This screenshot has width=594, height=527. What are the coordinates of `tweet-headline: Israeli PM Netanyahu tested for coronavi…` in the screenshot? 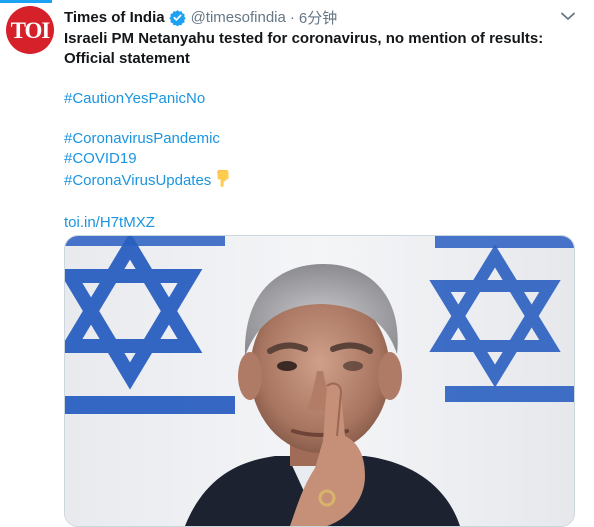 It's located at (304, 48).